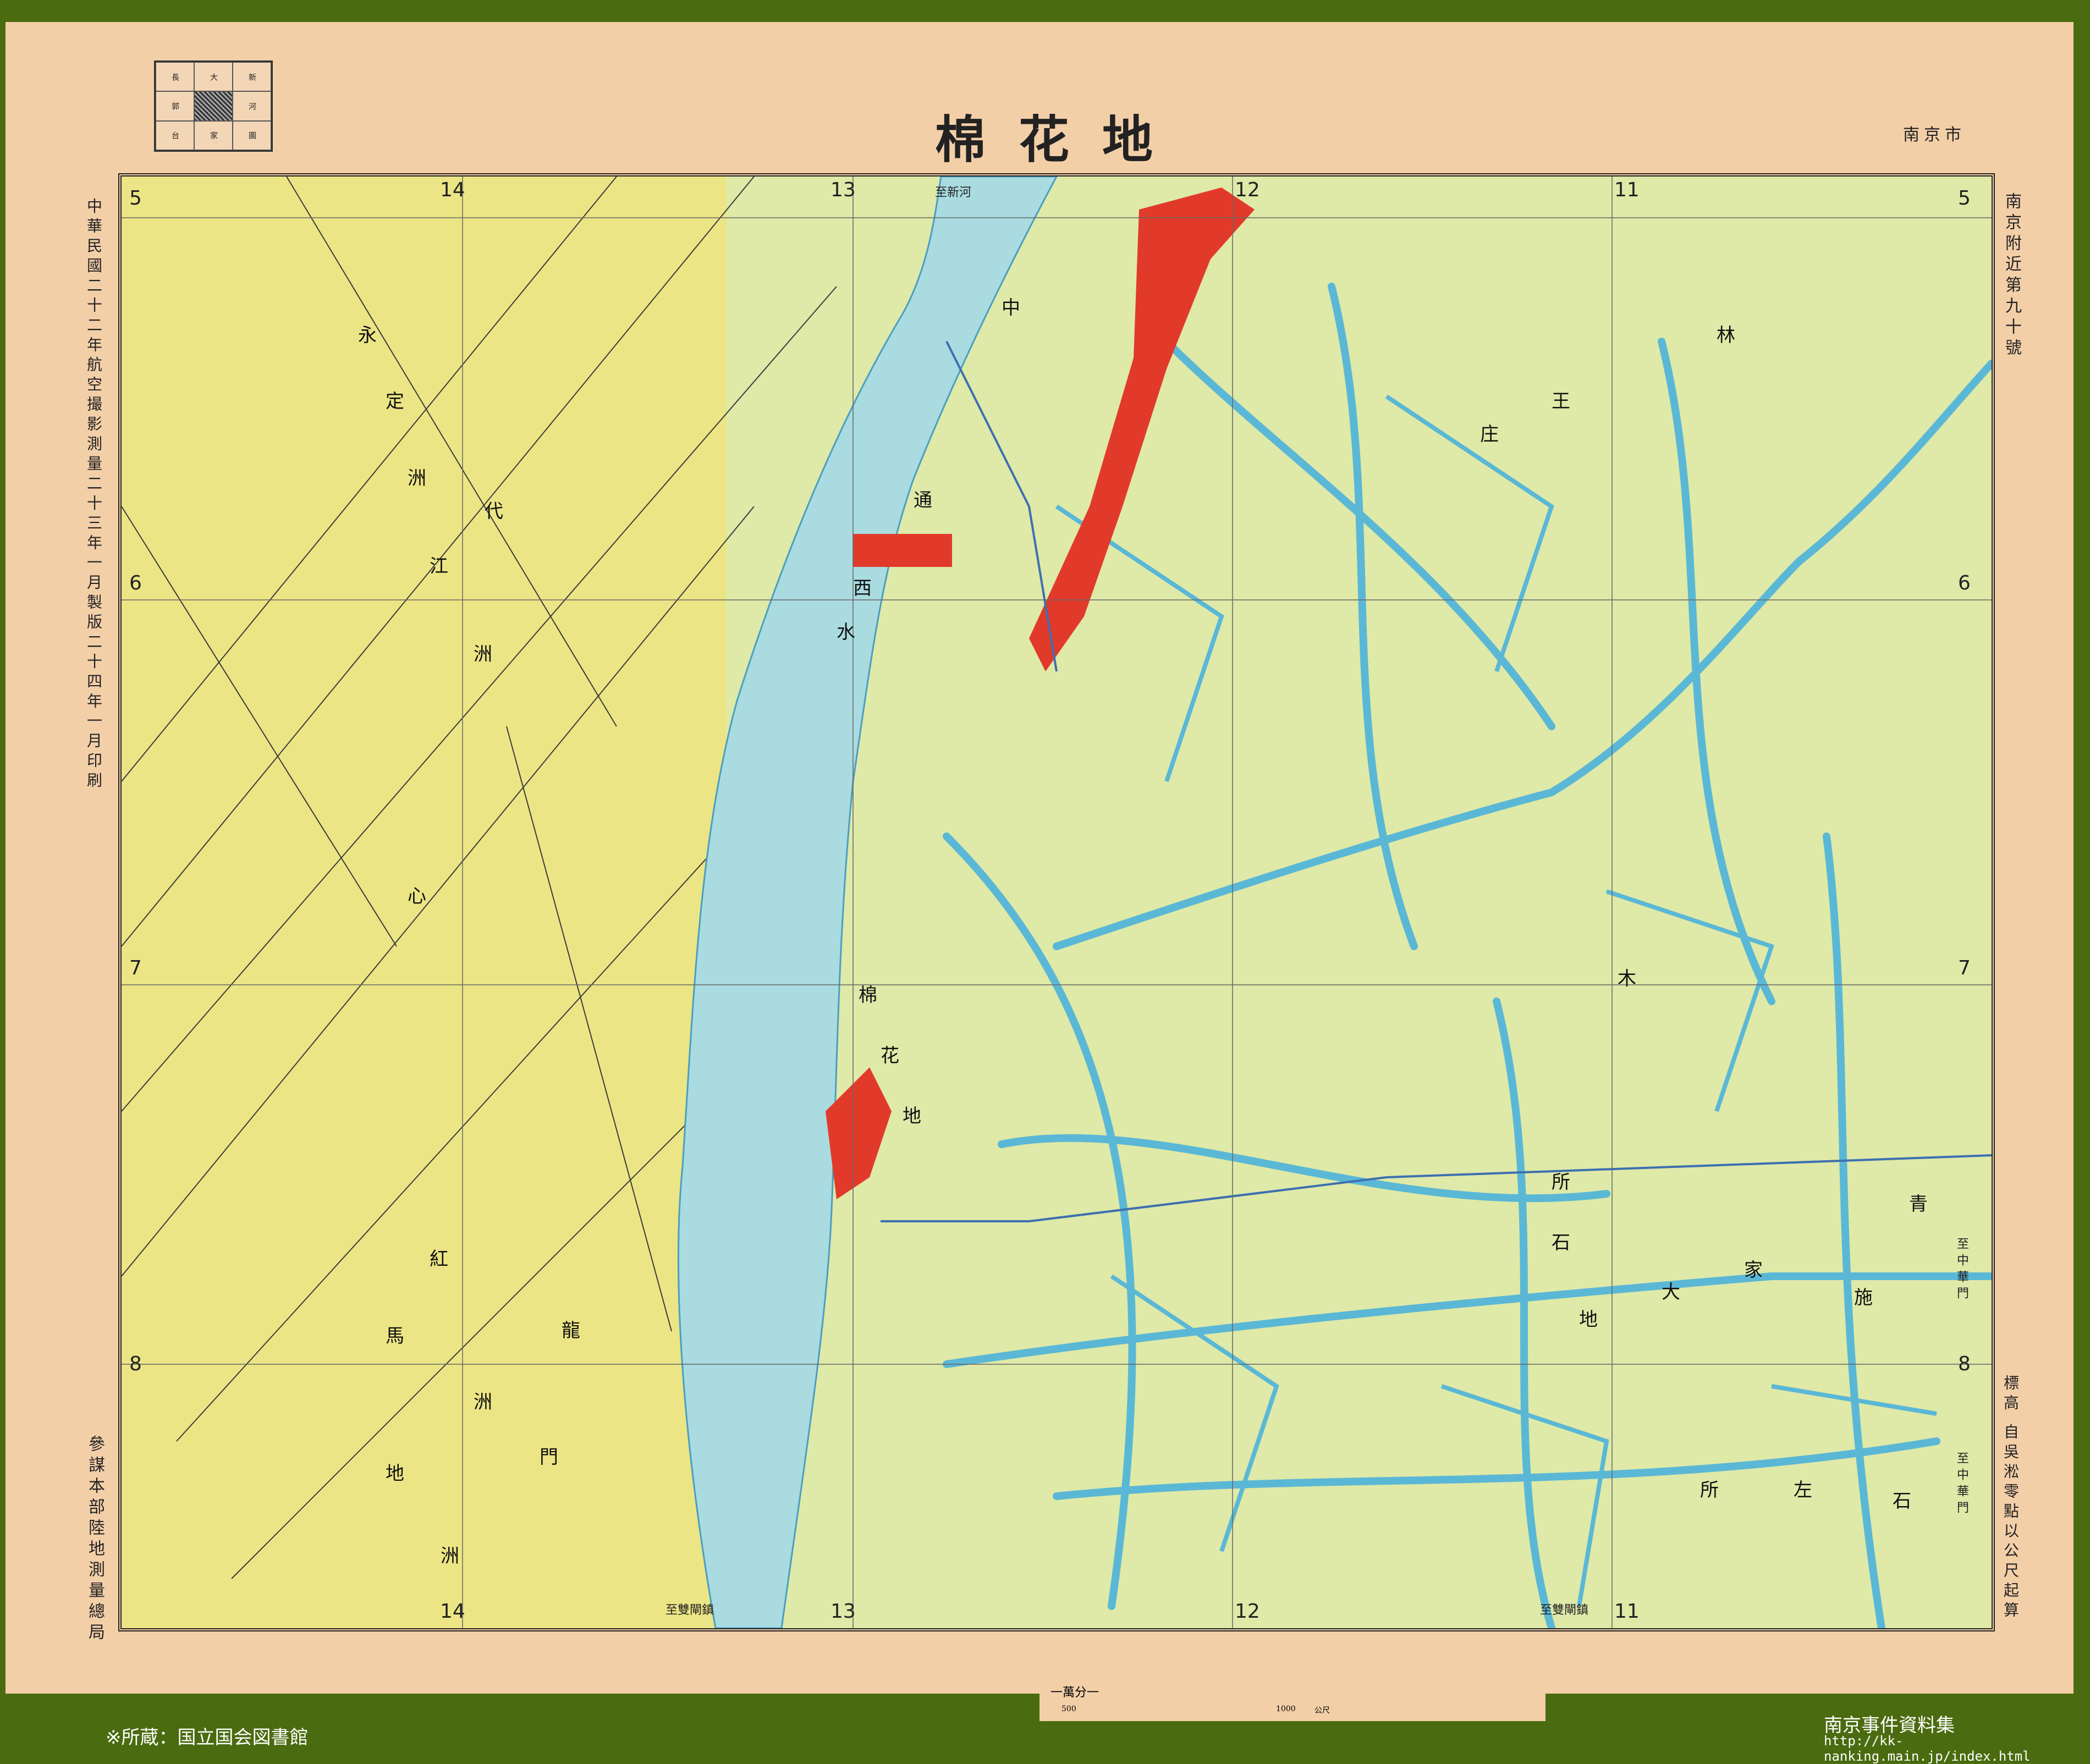 The height and width of the screenshot is (1764, 2090). Describe the element at coordinates (1322, 1710) in the screenshot. I see `scale-unit: 公尺` at that location.